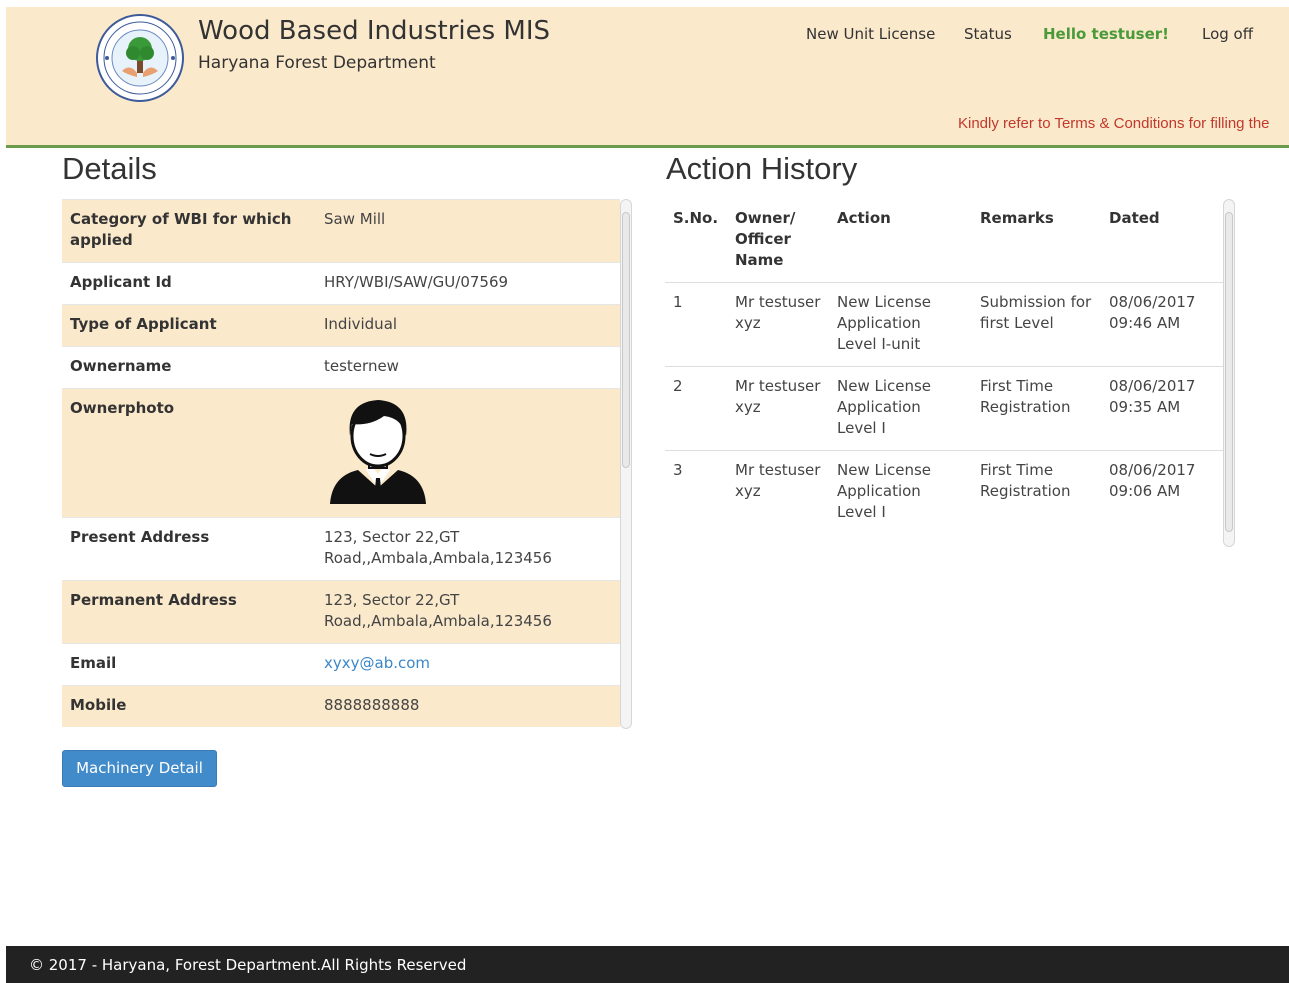 The height and width of the screenshot is (983, 1289). Describe the element at coordinates (1162, 408) in the screenshot. I see `cell-dated: 08/06/2017 09:35 AM` at that location.